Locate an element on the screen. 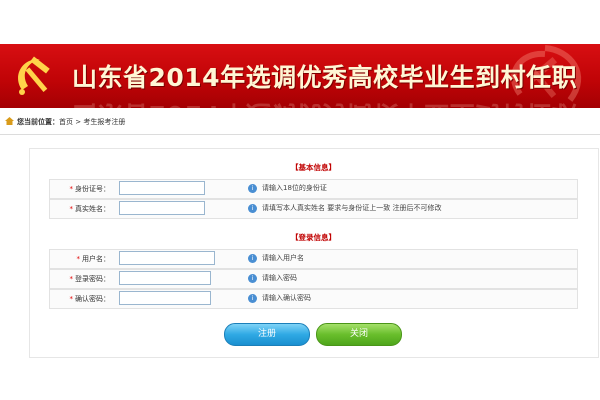 The width and height of the screenshot is (600, 400). breadcrumb-home-link: 首页 is located at coordinates (66, 122).